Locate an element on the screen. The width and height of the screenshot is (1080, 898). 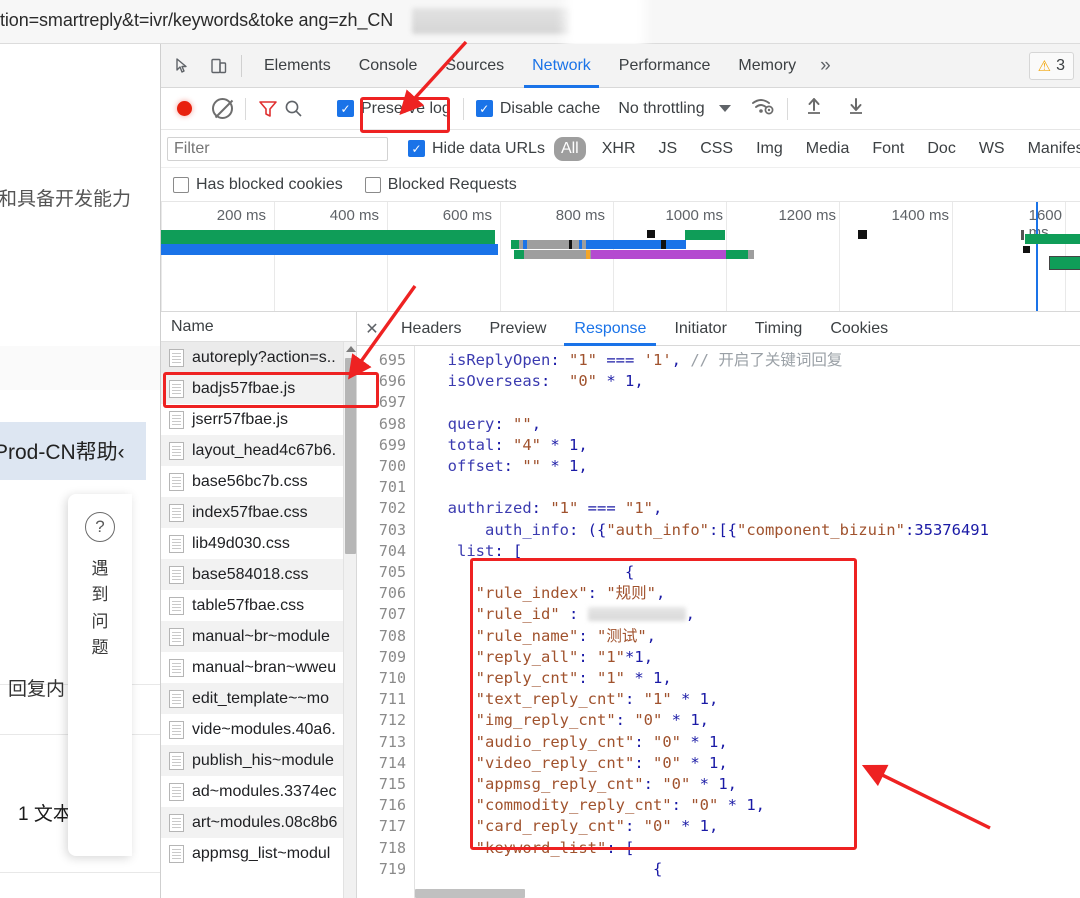
redacted-token-overlay is located at coordinates (492, 21).